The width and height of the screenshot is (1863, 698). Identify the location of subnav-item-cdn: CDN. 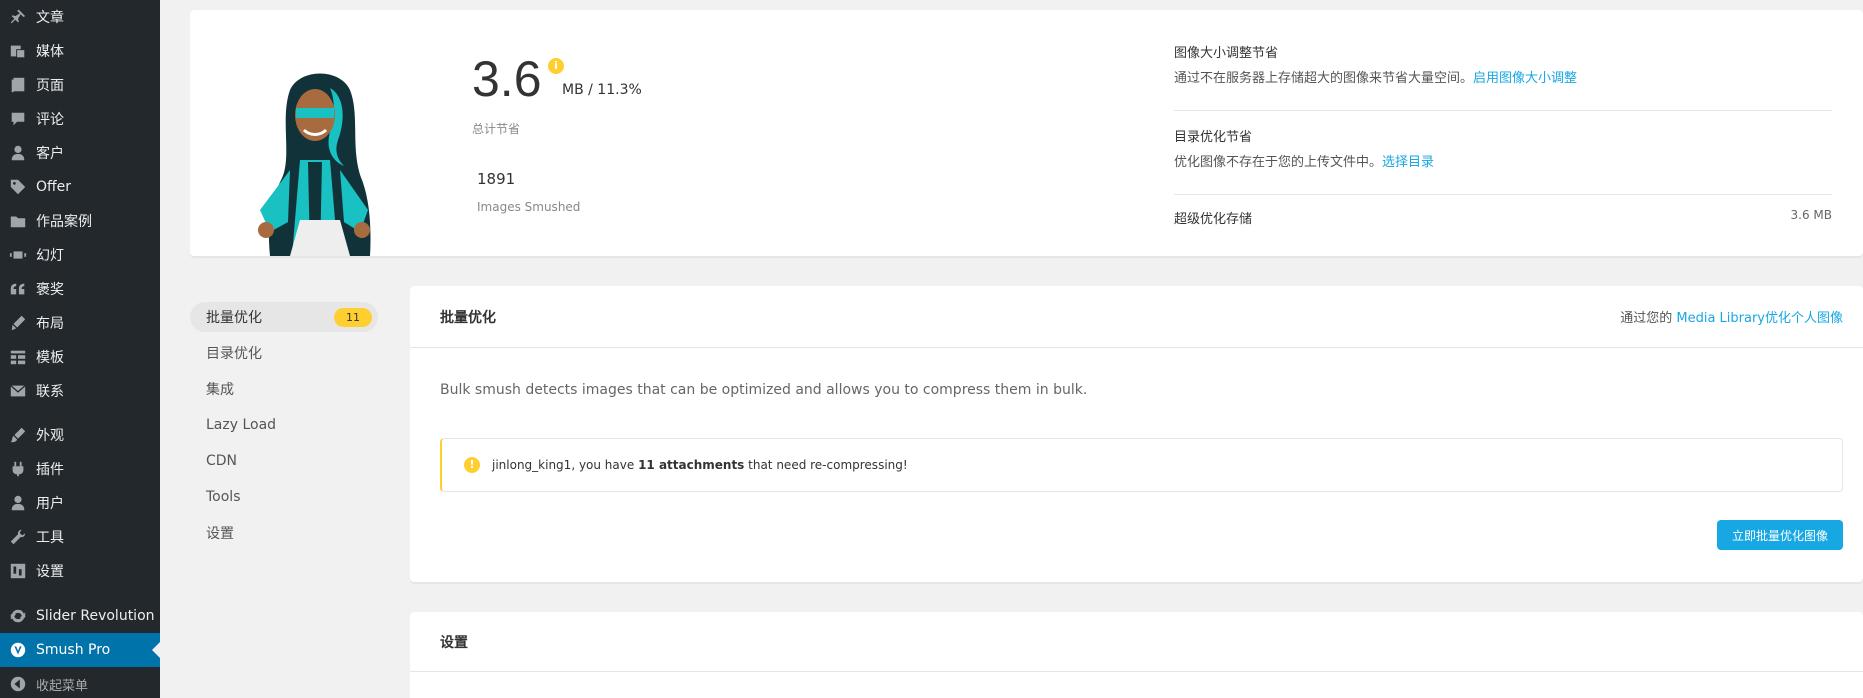
(284, 461).